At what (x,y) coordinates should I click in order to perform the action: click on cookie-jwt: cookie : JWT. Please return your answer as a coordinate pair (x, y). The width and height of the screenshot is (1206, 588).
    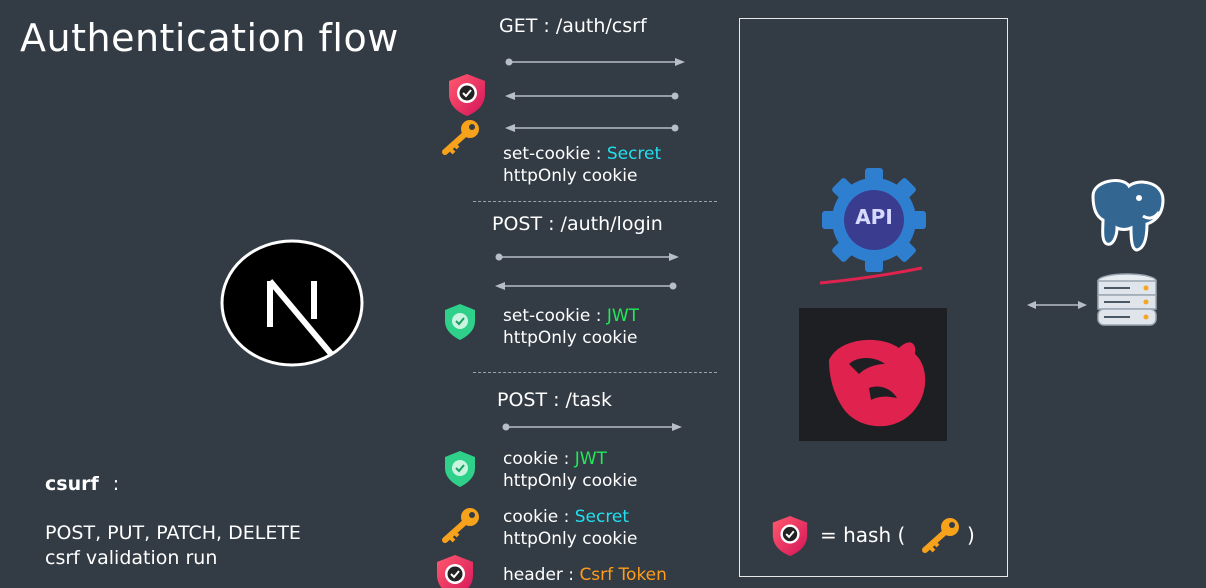
    Looking at the image, I should click on (555, 459).